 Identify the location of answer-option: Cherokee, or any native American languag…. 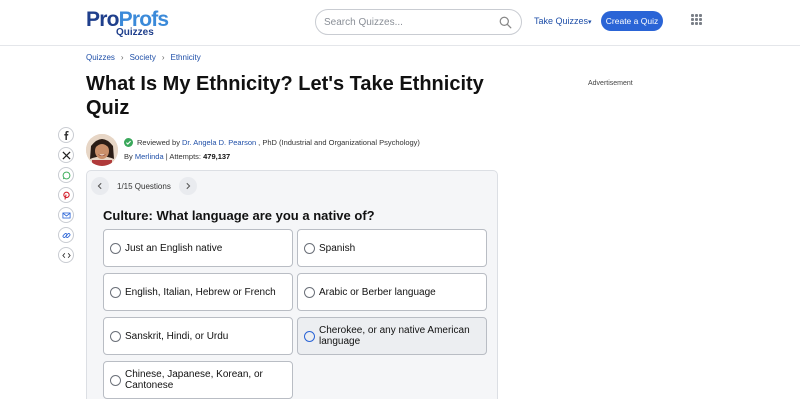
(392, 336).